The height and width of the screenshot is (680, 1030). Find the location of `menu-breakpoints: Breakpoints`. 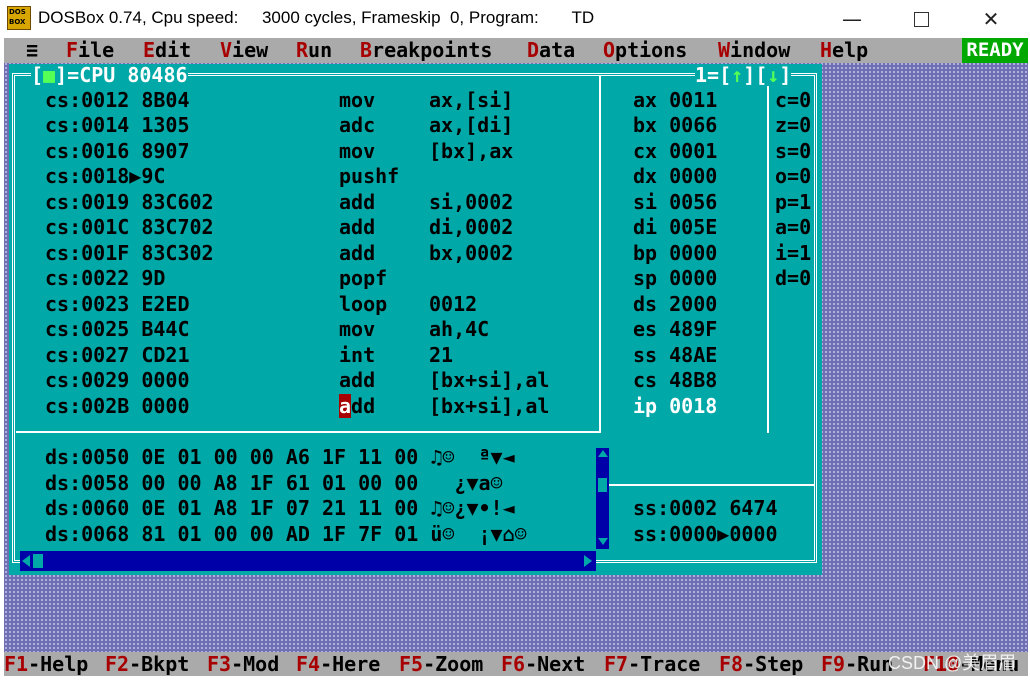

menu-breakpoints: Breakpoints is located at coordinates (426, 50).